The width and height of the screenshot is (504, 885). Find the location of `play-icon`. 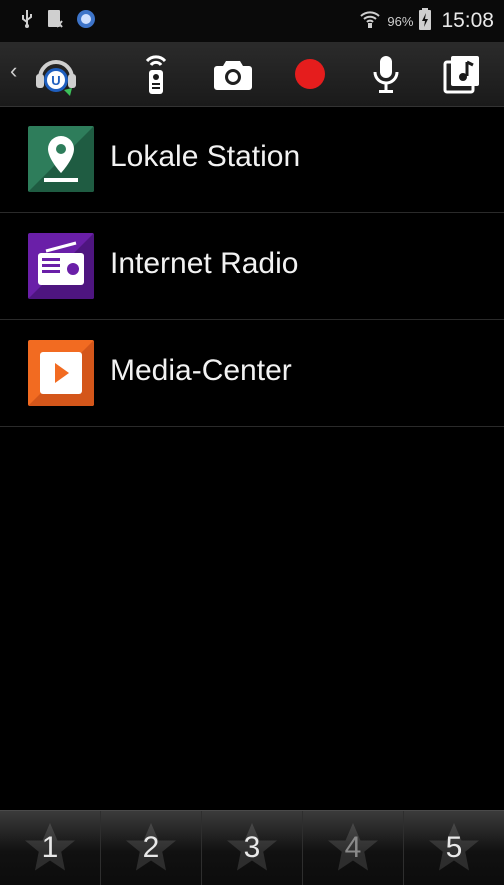

play-icon is located at coordinates (61, 373).